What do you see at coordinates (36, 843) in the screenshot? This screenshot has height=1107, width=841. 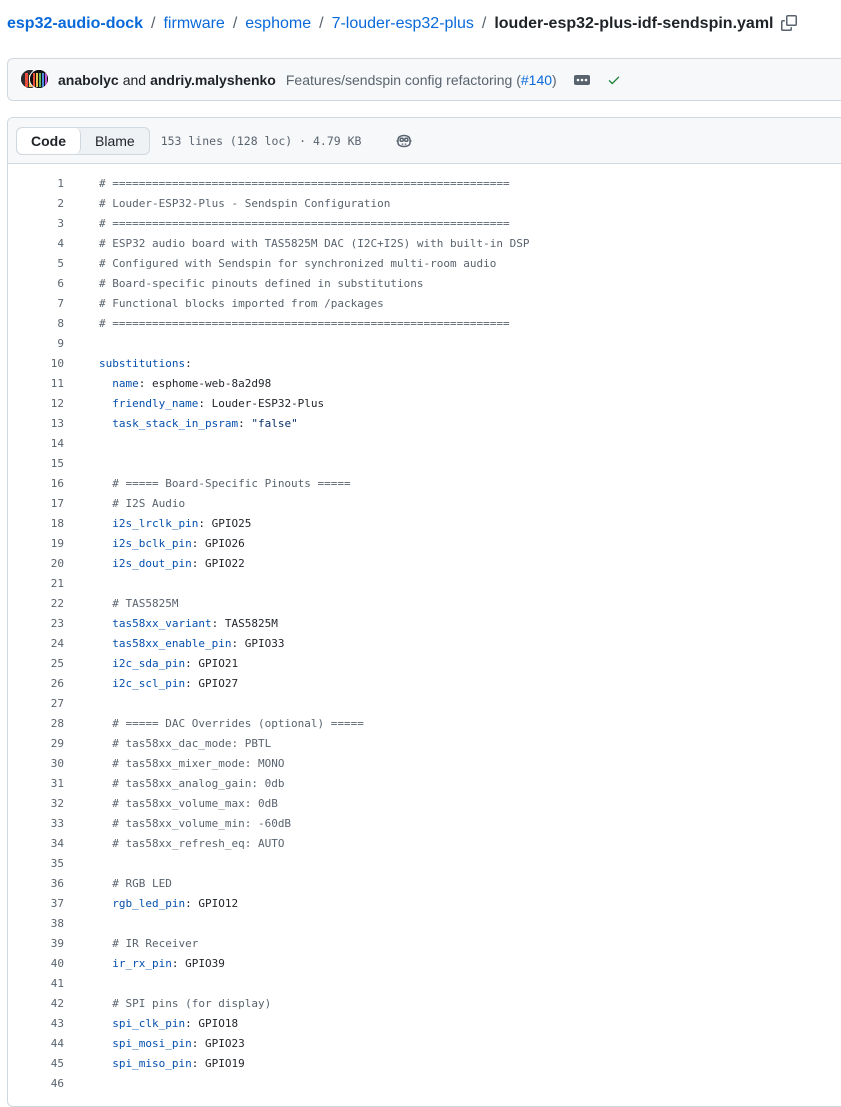 I see `line-number: 34` at bounding box center [36, 843].